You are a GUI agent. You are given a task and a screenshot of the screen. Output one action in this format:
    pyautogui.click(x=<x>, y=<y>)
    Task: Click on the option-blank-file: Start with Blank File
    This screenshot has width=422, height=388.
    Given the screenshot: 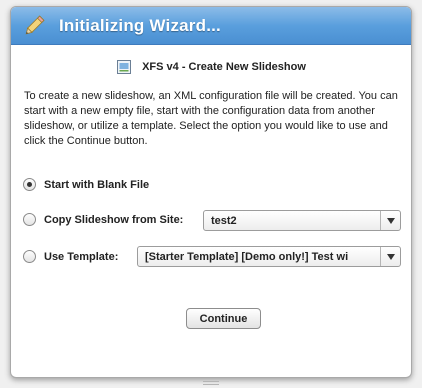 What is the action you would take?
    pyautogui.click(x=86, y=184)
    